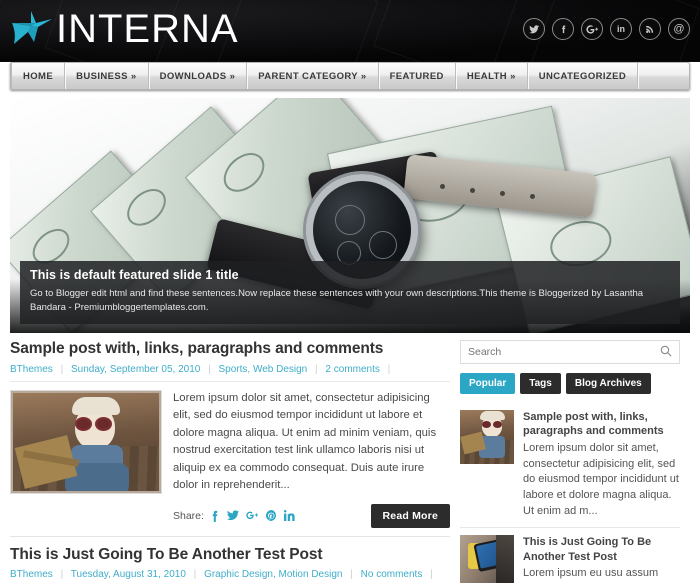 This screenshot has height=583, width=700. Describe the element at coordinates (488, 383) in the screenshot. I see `tab-popular: Popular` at that location.